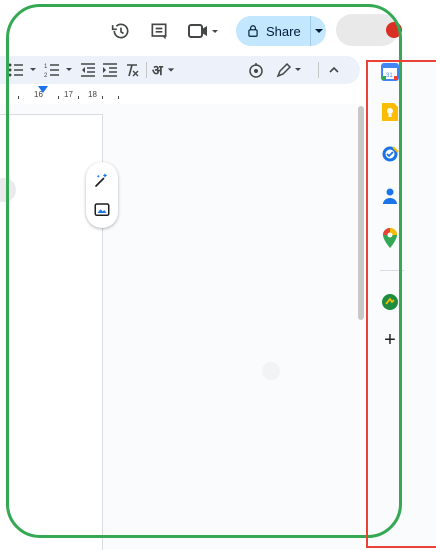 This screenshot has height=550, width=436. Describe the element at coordinates (401, 304) in the screenshot. I see `annotation-red-box` at that location.